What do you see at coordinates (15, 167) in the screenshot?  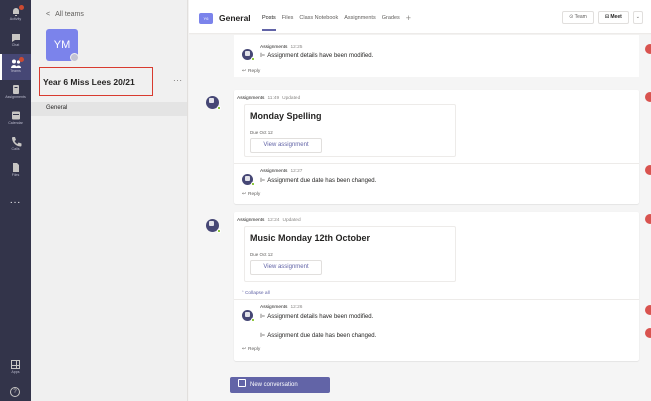 I see `files-icon` at bounding box center [15, 167].